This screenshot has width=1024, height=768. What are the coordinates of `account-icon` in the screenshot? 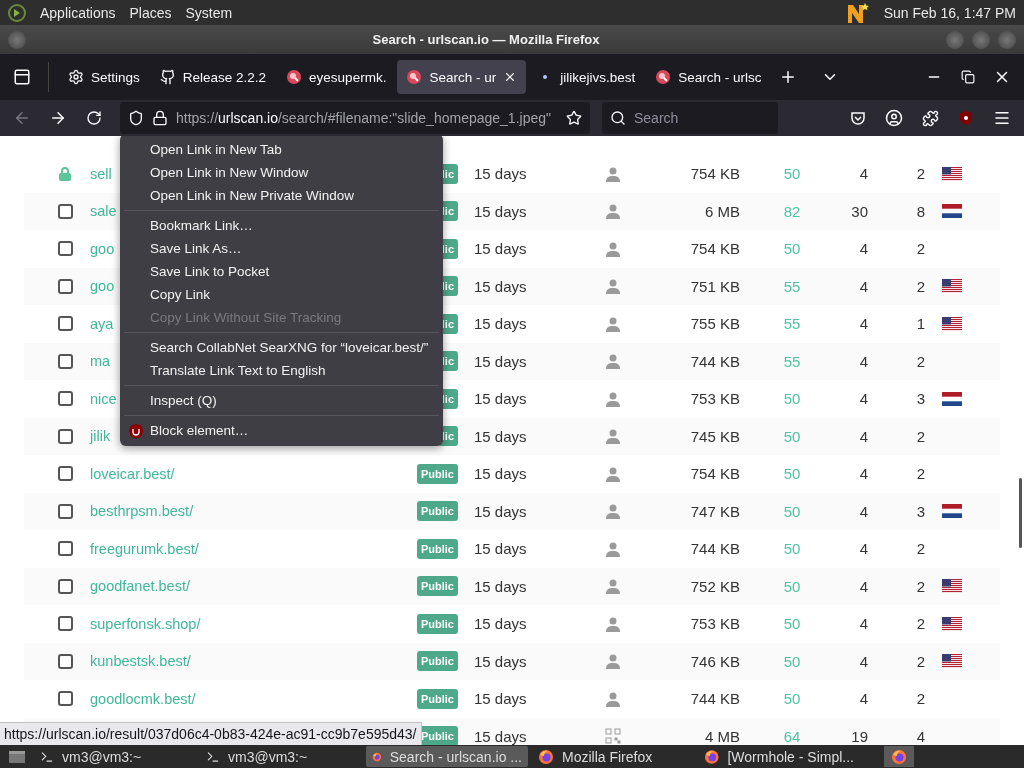 It's located at (894, 118).